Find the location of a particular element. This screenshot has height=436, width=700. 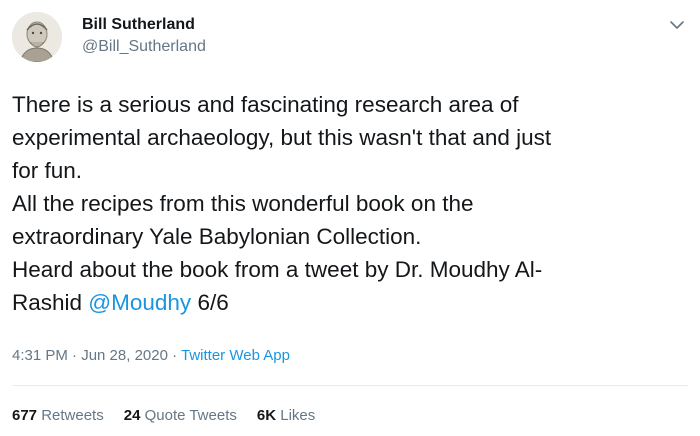

tweet-text-segment: for fun. is located at coordinates (47, 170).